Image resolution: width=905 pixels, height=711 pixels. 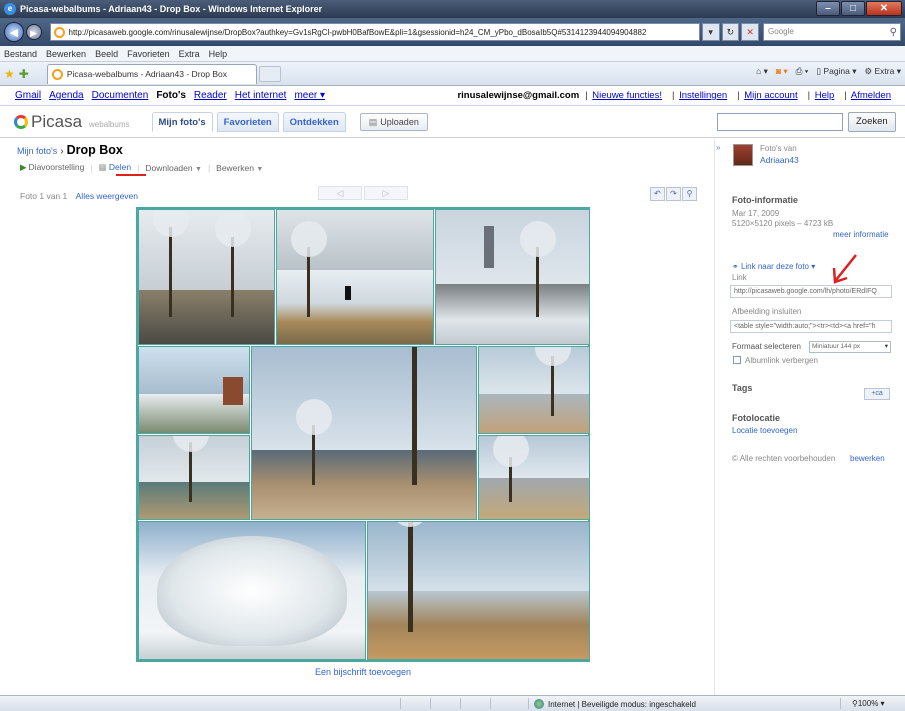 I want to click on tags-heading: Tags, so click(x=742, y=388).